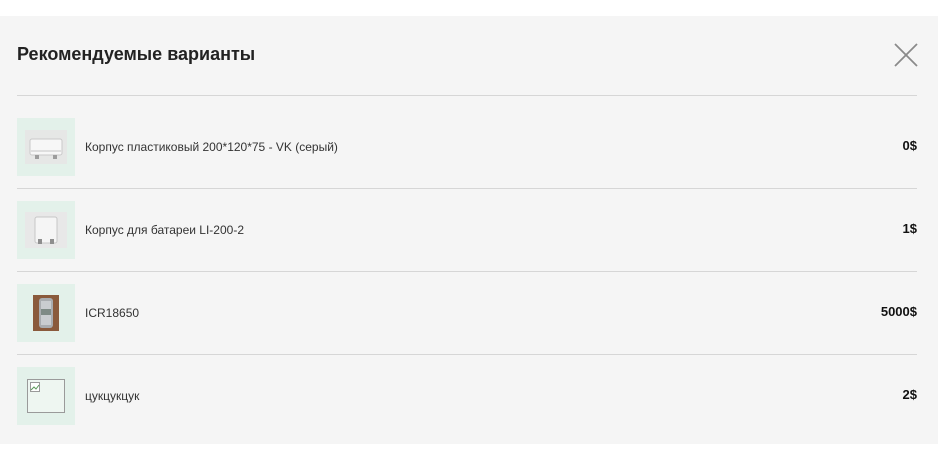 This screenshot has height=467, width=948. What do you see at coordinates (909, 228) in the screenshot?
I see `product-price: 1$` at bounding box center [909, 228].